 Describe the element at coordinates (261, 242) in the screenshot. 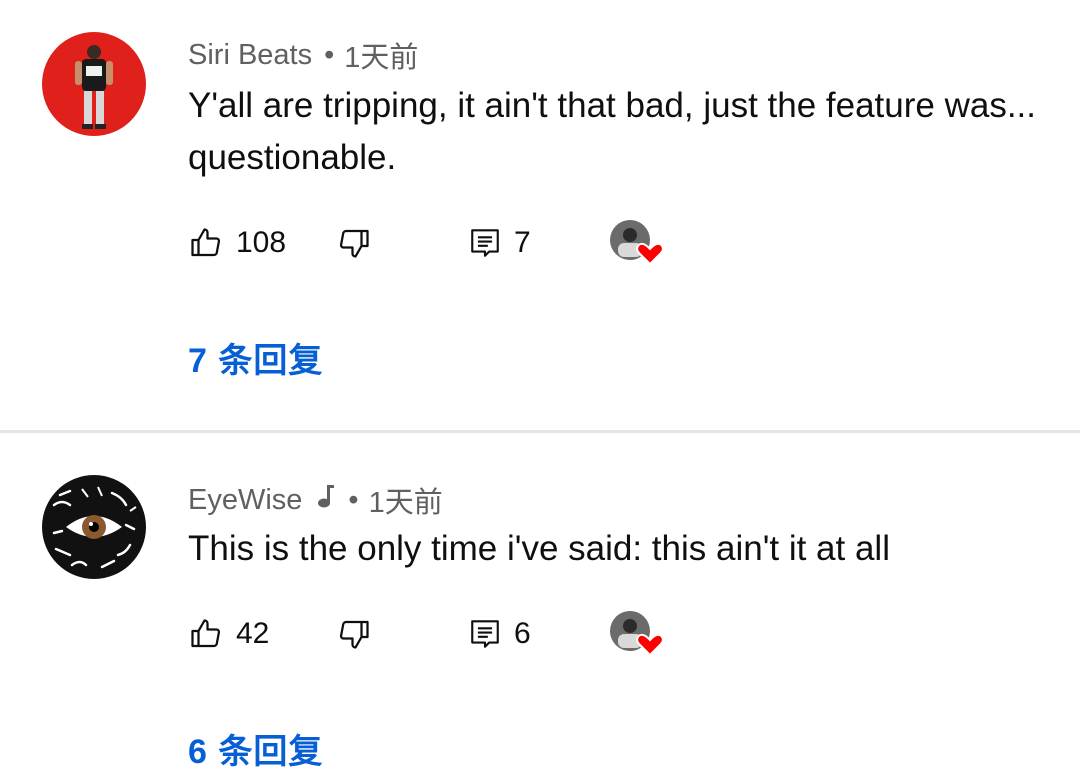

I see `like-count: 108` at that location.